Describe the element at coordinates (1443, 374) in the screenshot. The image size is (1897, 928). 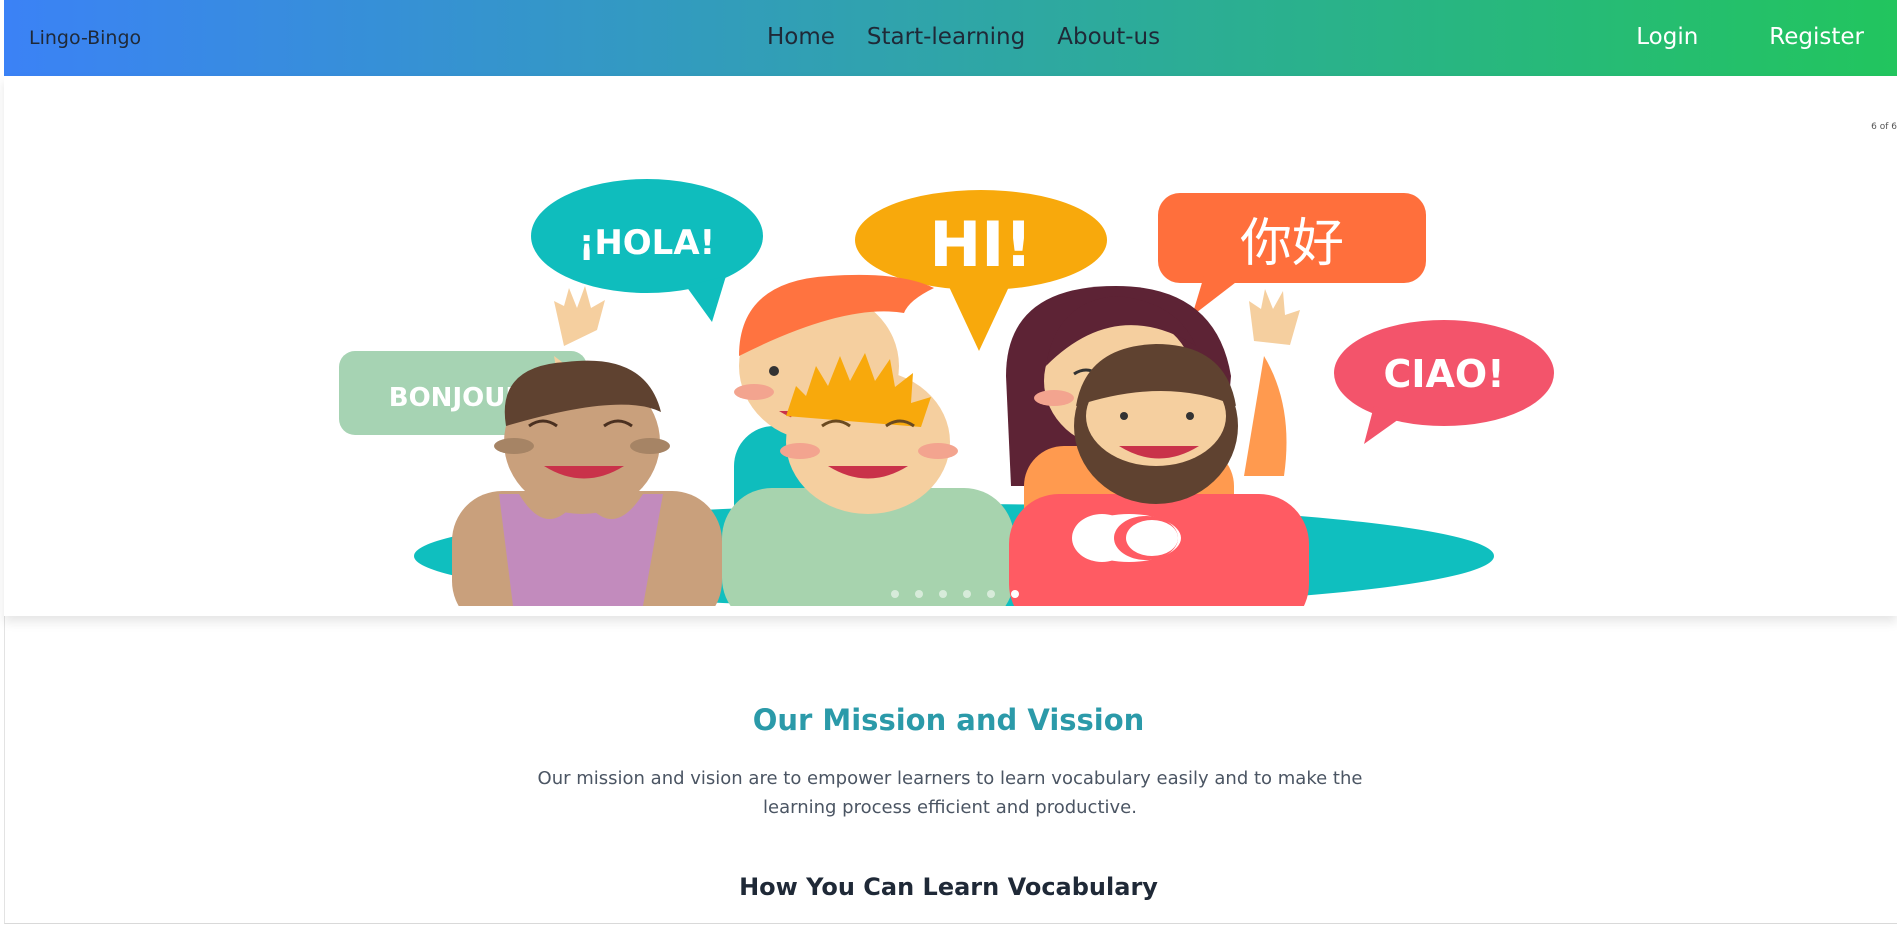
I see `svg-text: CIAO!` at that location.